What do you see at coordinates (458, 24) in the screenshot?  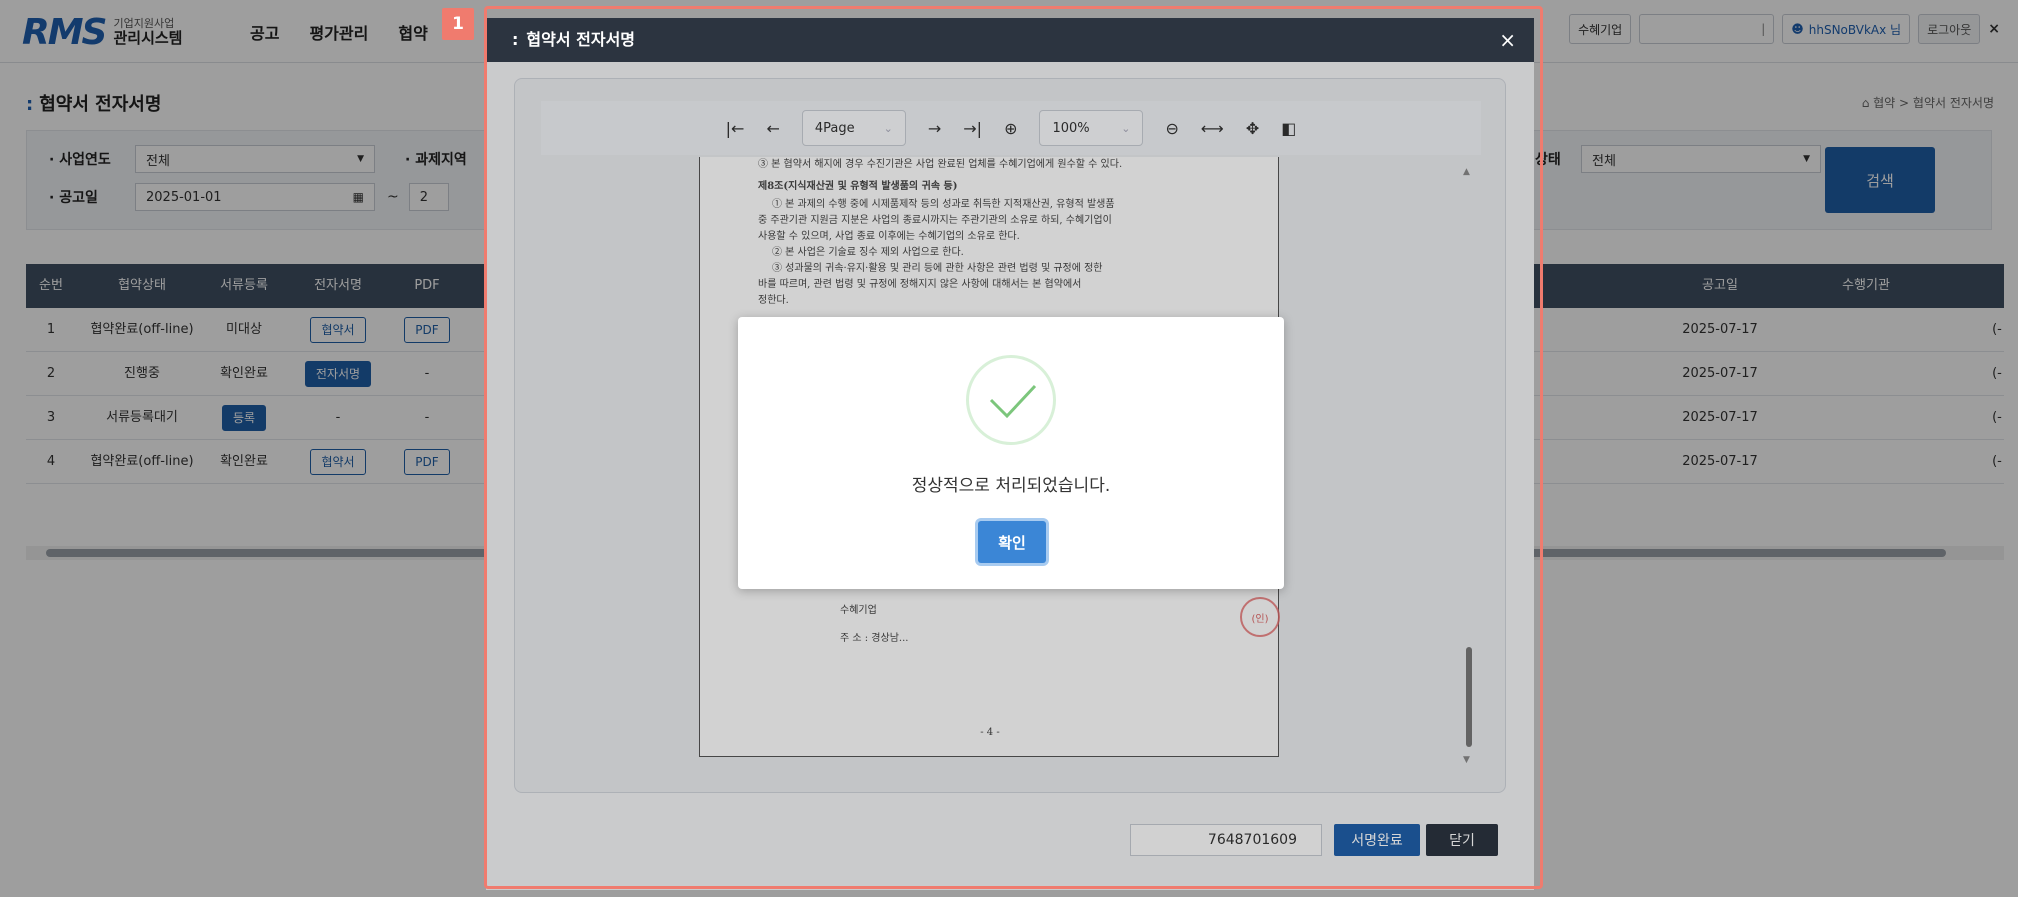 I see `annotation-badge: 1` at bounding box center [458, 24].